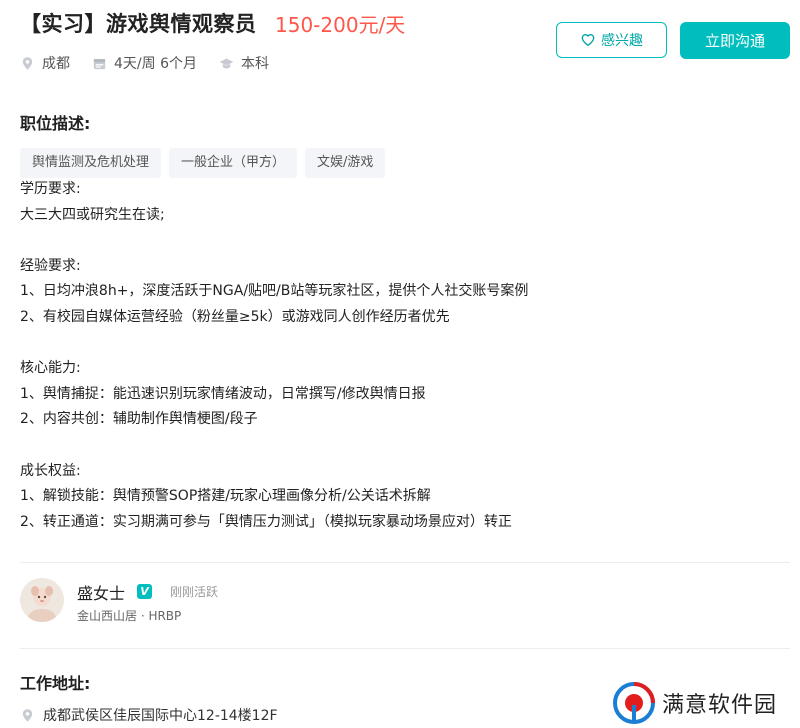 This screenshot has width=800, height=728. I want to click on work-address: 成都武侯区佳辰国际中心12-14楼12F, so click(149, 715).